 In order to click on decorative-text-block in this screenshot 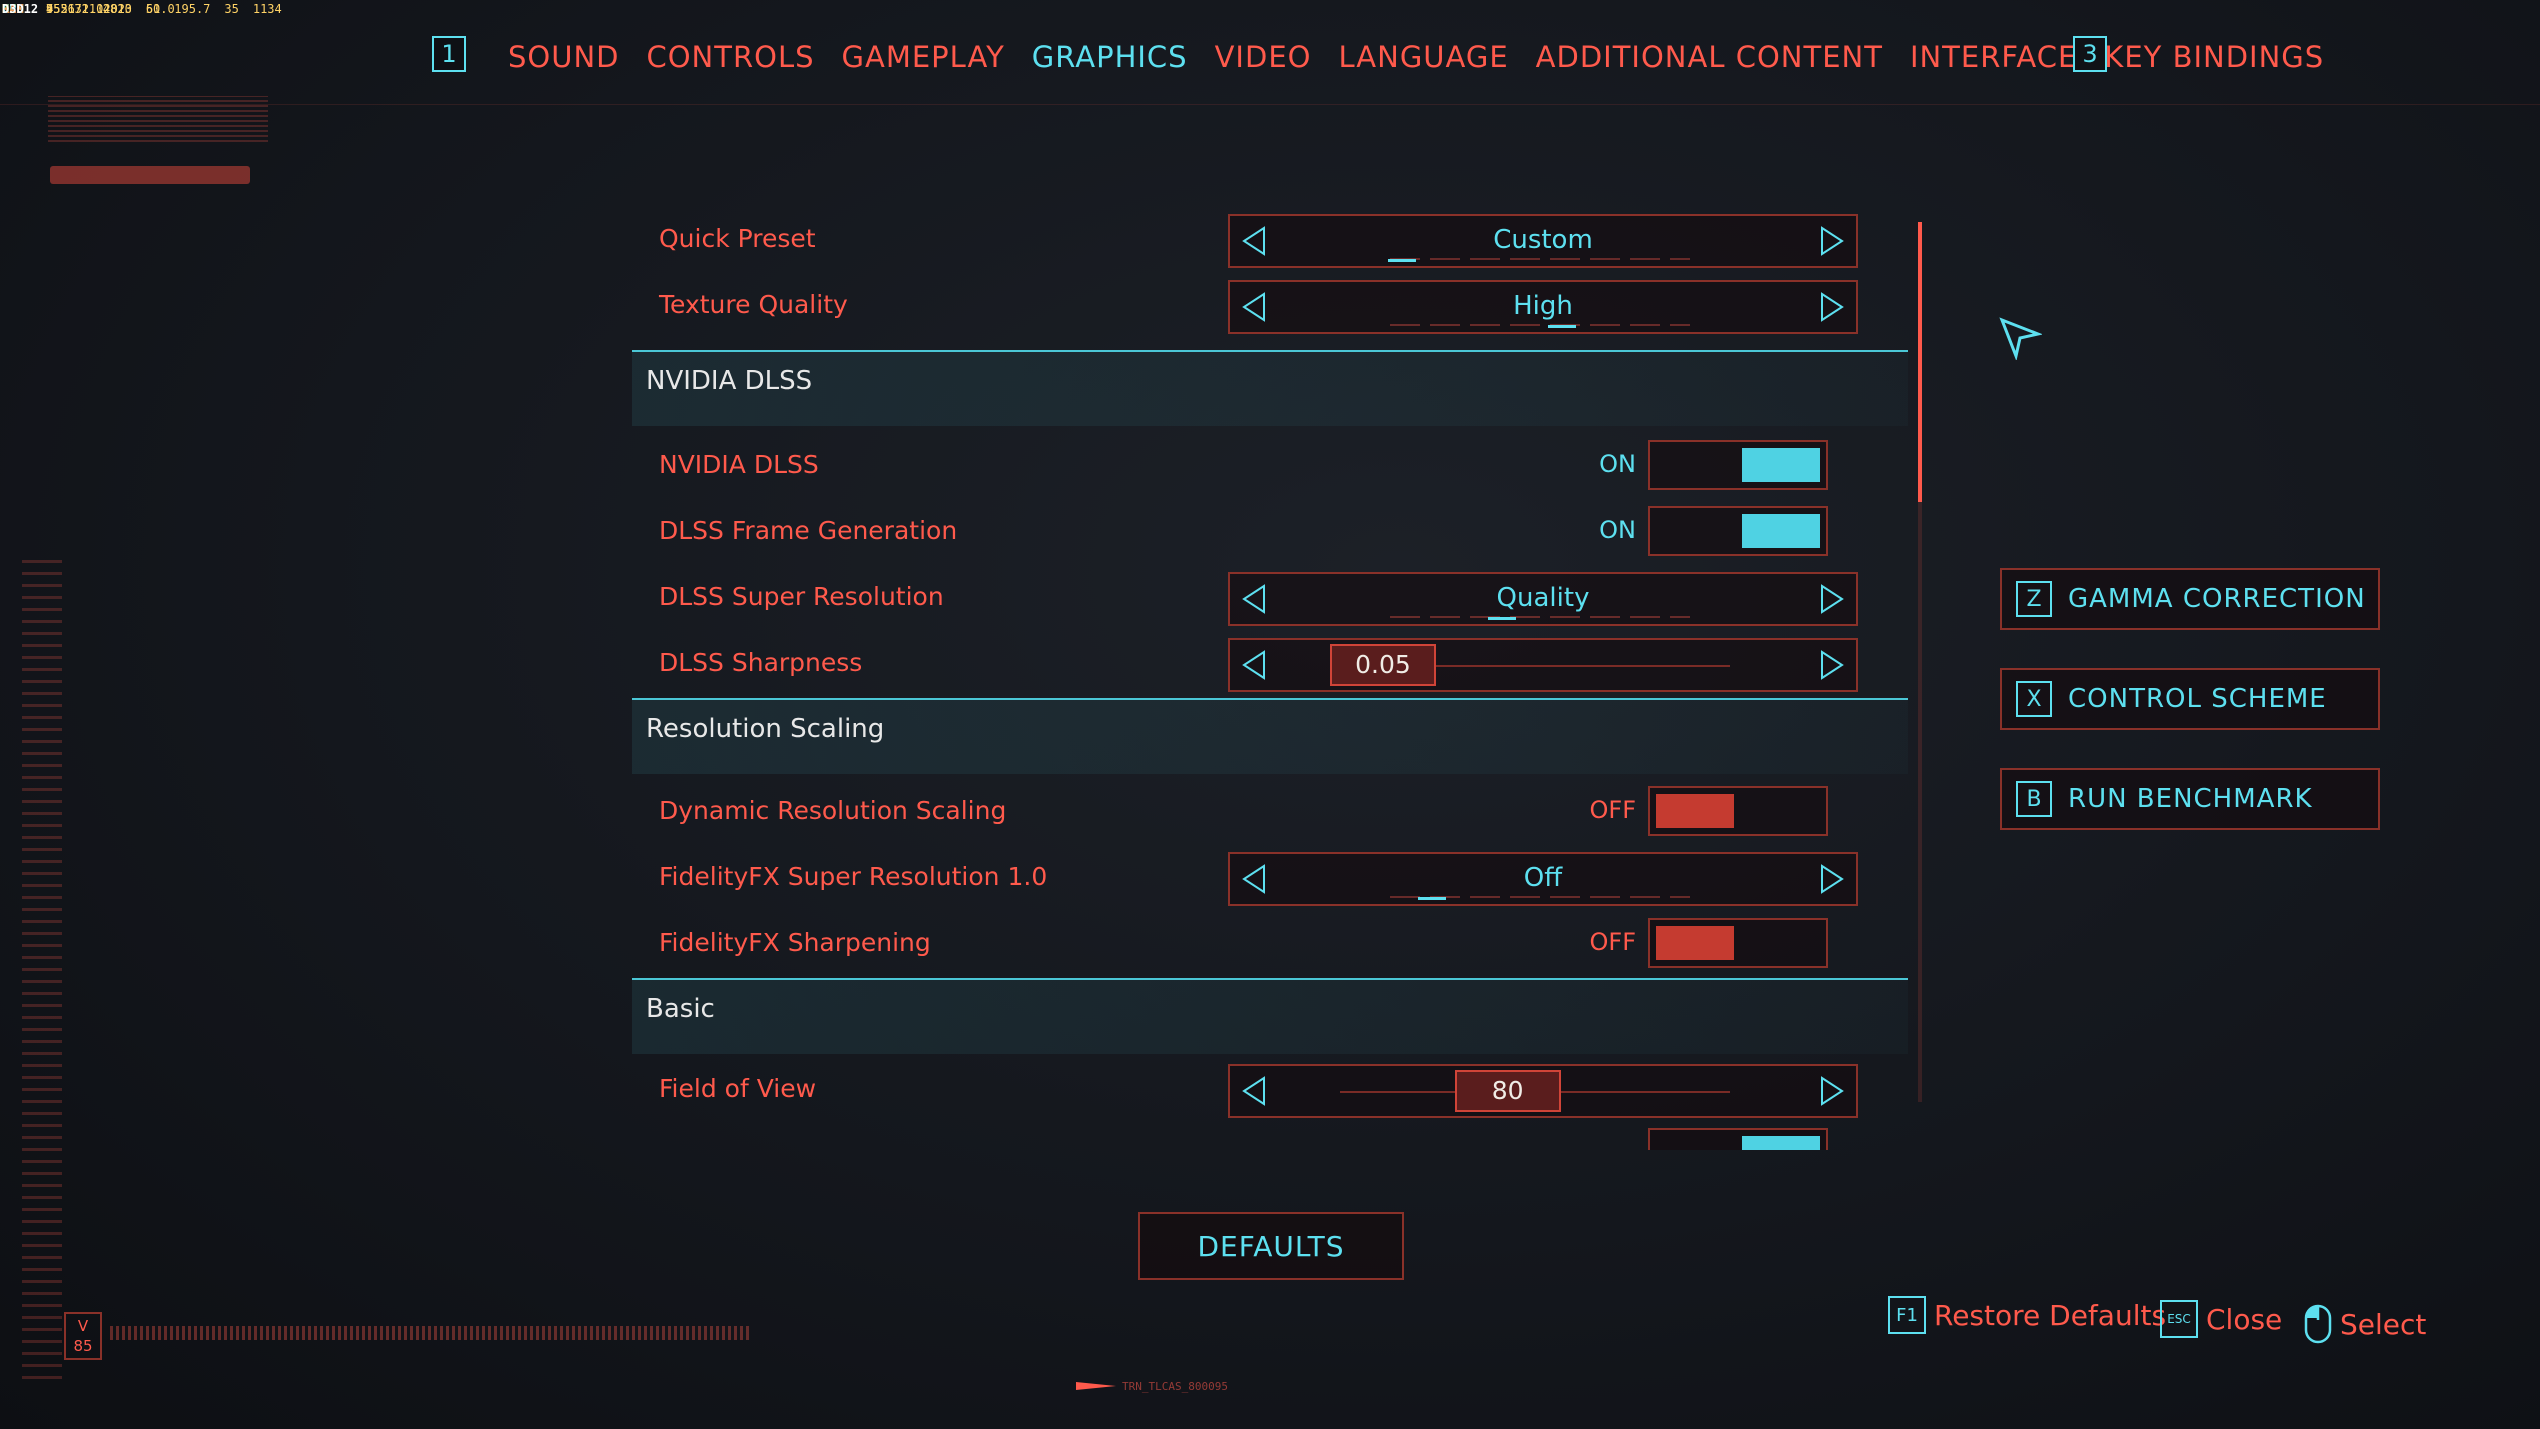, I will do `click(158, 119)`.